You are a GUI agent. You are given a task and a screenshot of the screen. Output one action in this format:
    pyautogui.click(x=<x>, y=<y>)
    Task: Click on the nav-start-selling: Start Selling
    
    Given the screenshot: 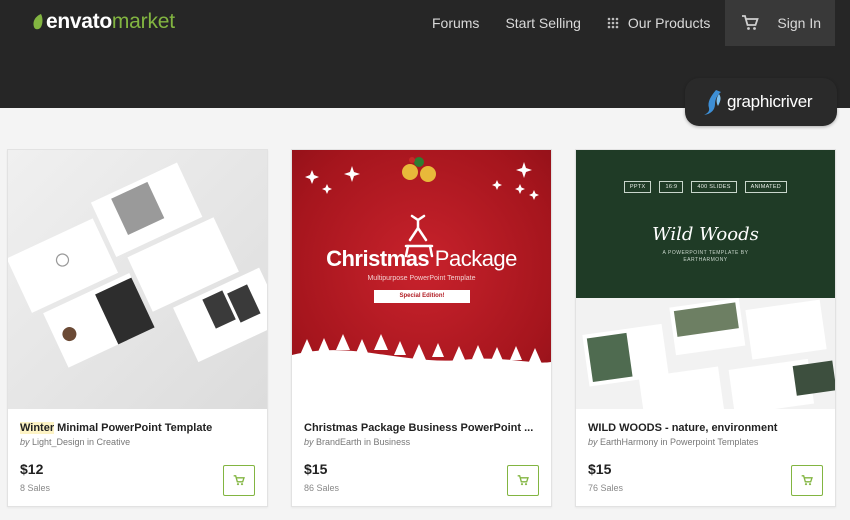 What is the action you would take?
    pyautogui.click(x=542, y=23)
    